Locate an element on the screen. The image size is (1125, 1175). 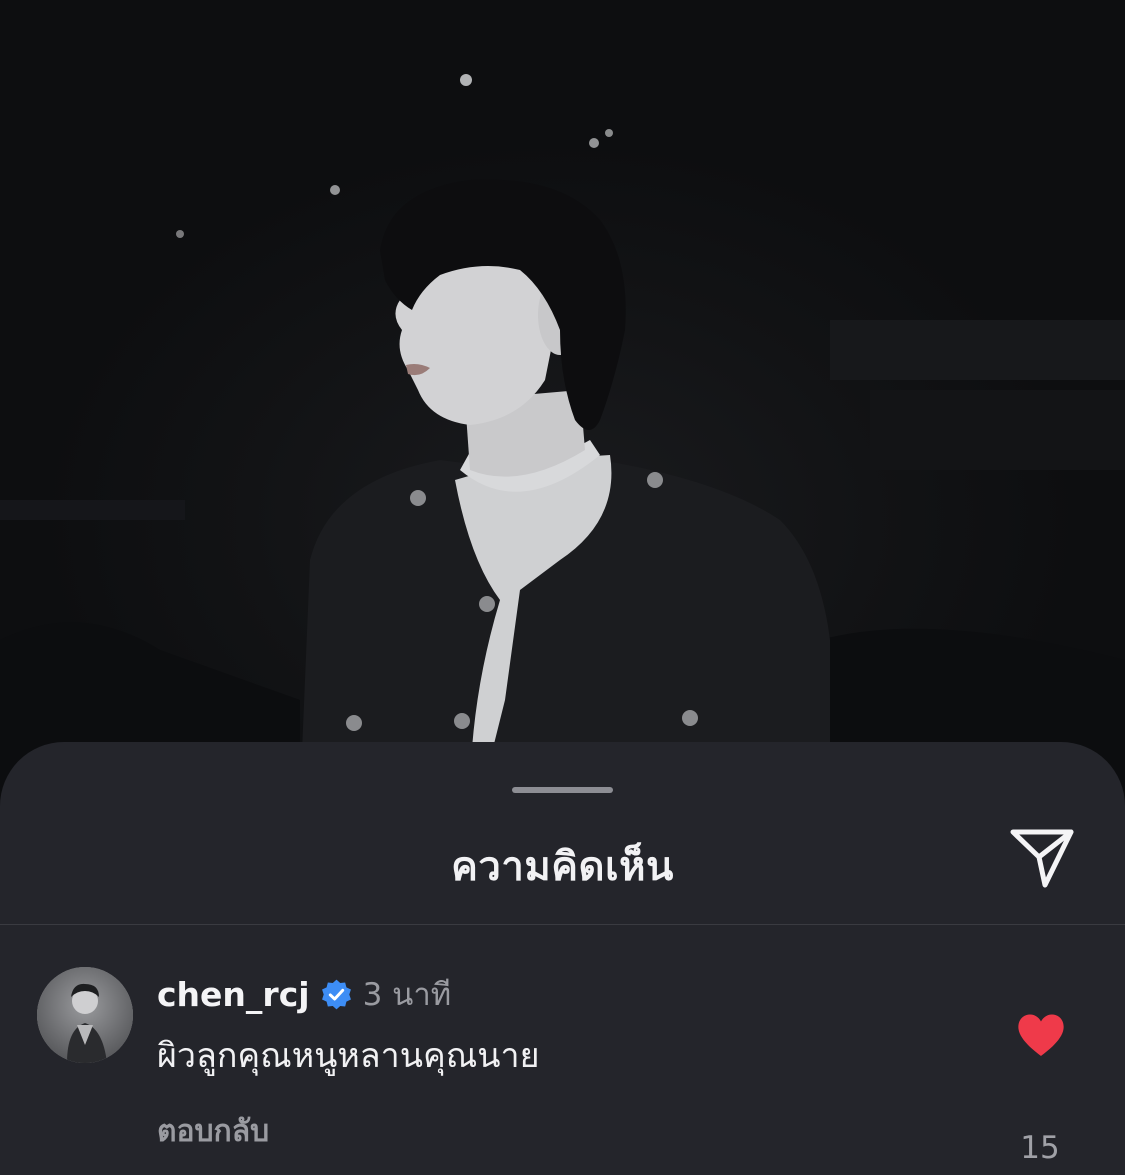
reply-button: ตอบกลับ is located at coordinates (213, 1131).